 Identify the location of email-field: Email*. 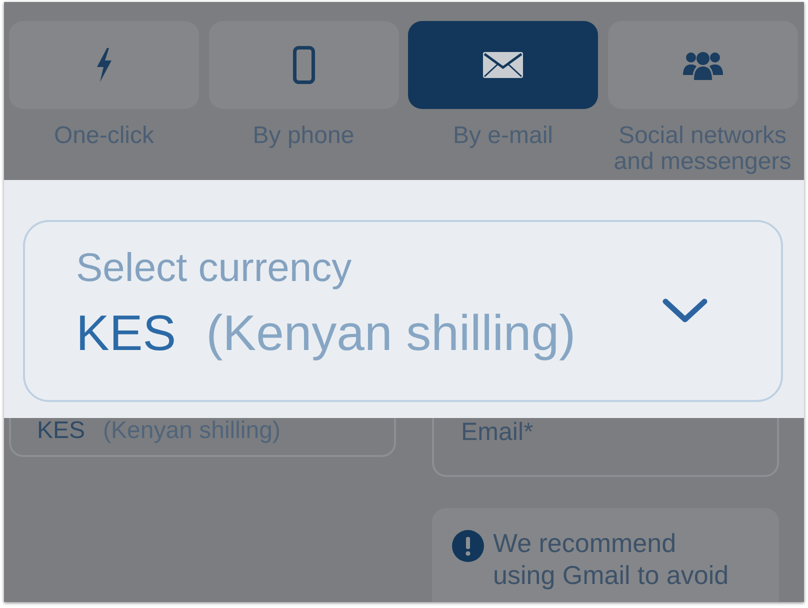
(605, 447).